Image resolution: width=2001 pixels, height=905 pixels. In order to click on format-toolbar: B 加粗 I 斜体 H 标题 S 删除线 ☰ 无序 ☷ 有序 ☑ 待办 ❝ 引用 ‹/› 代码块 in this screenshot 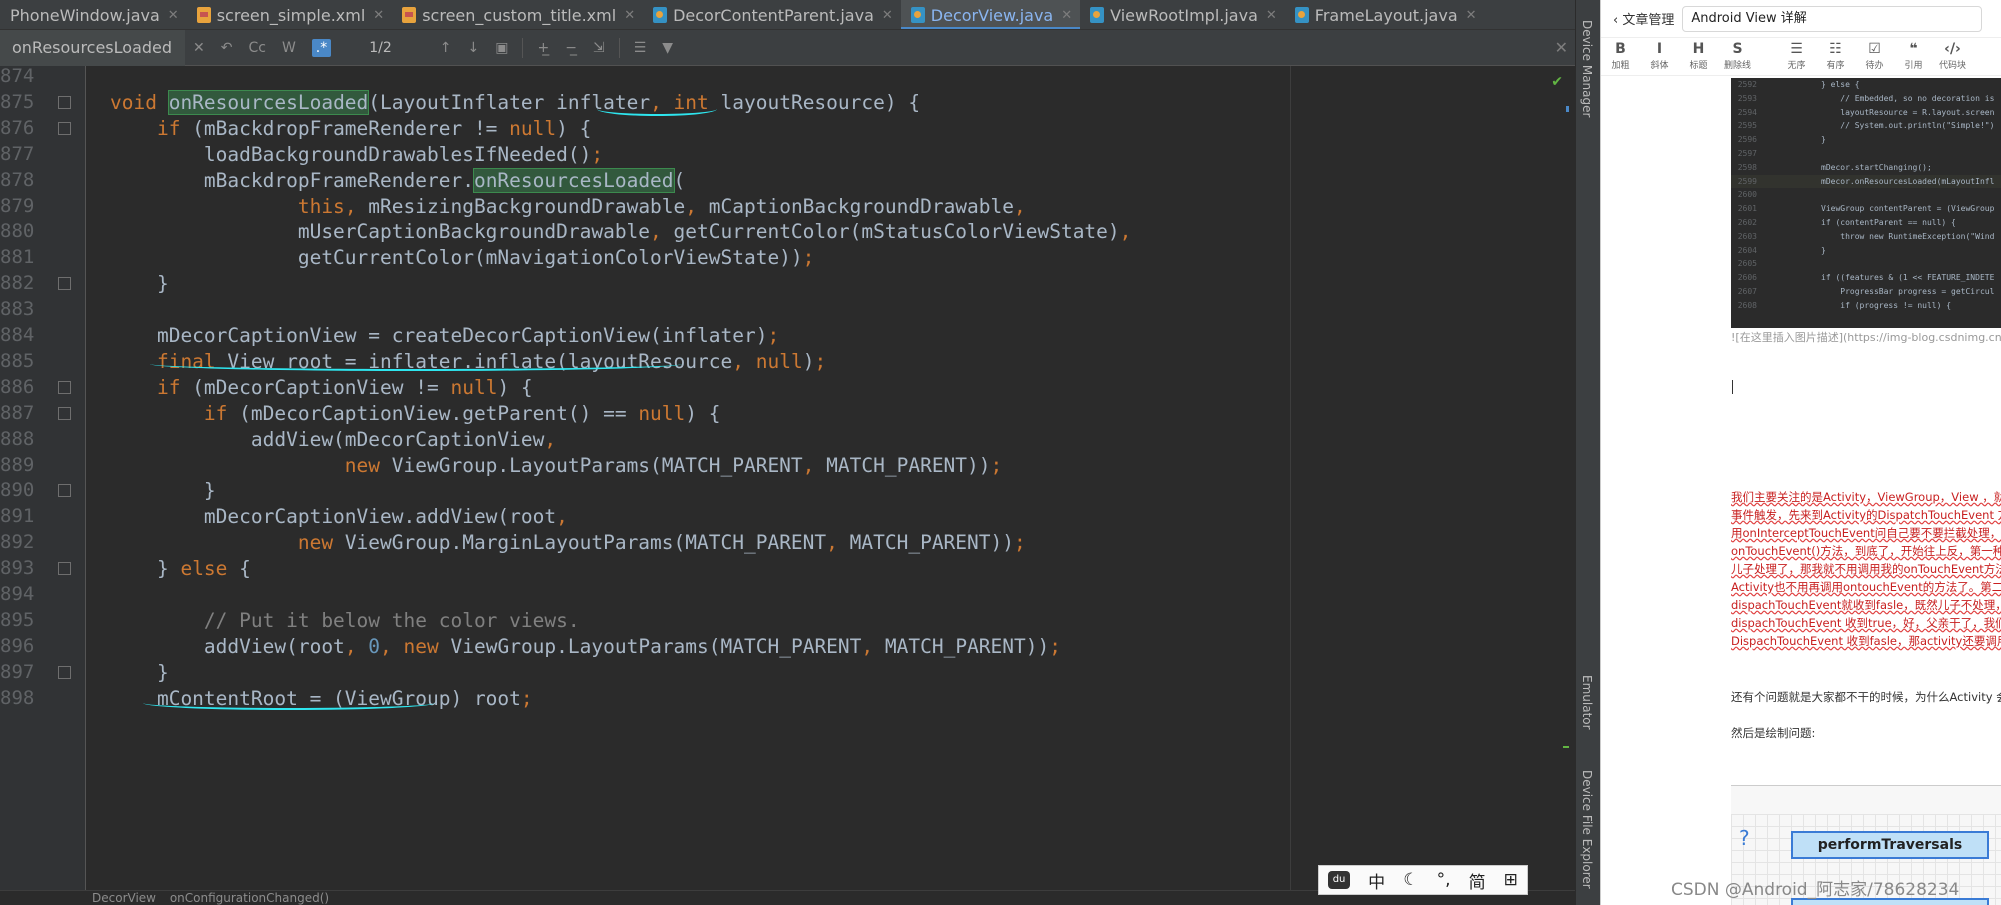, I will do `click(1801, 58)`.